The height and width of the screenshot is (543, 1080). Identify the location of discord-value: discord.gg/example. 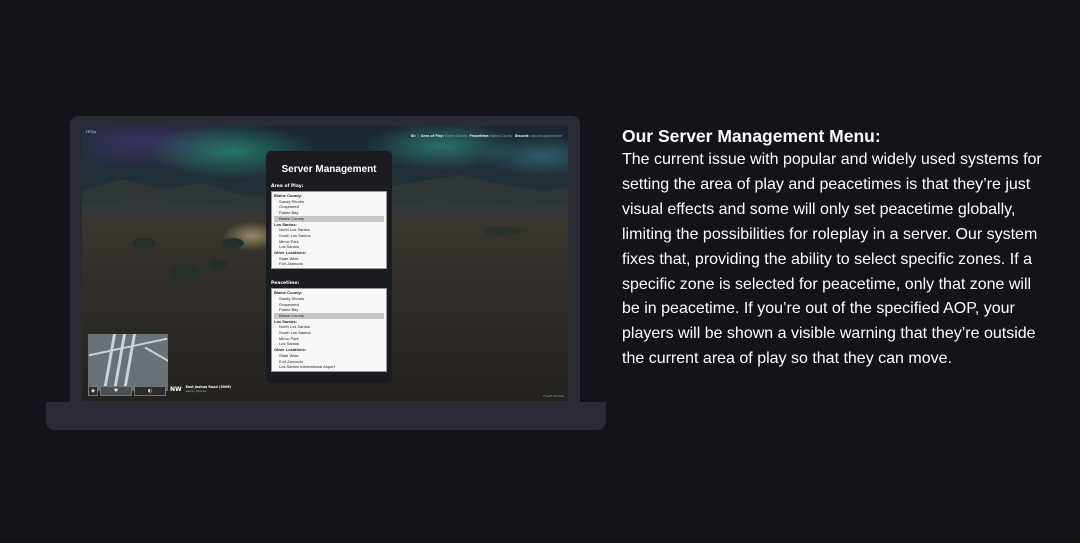
(546, 136).